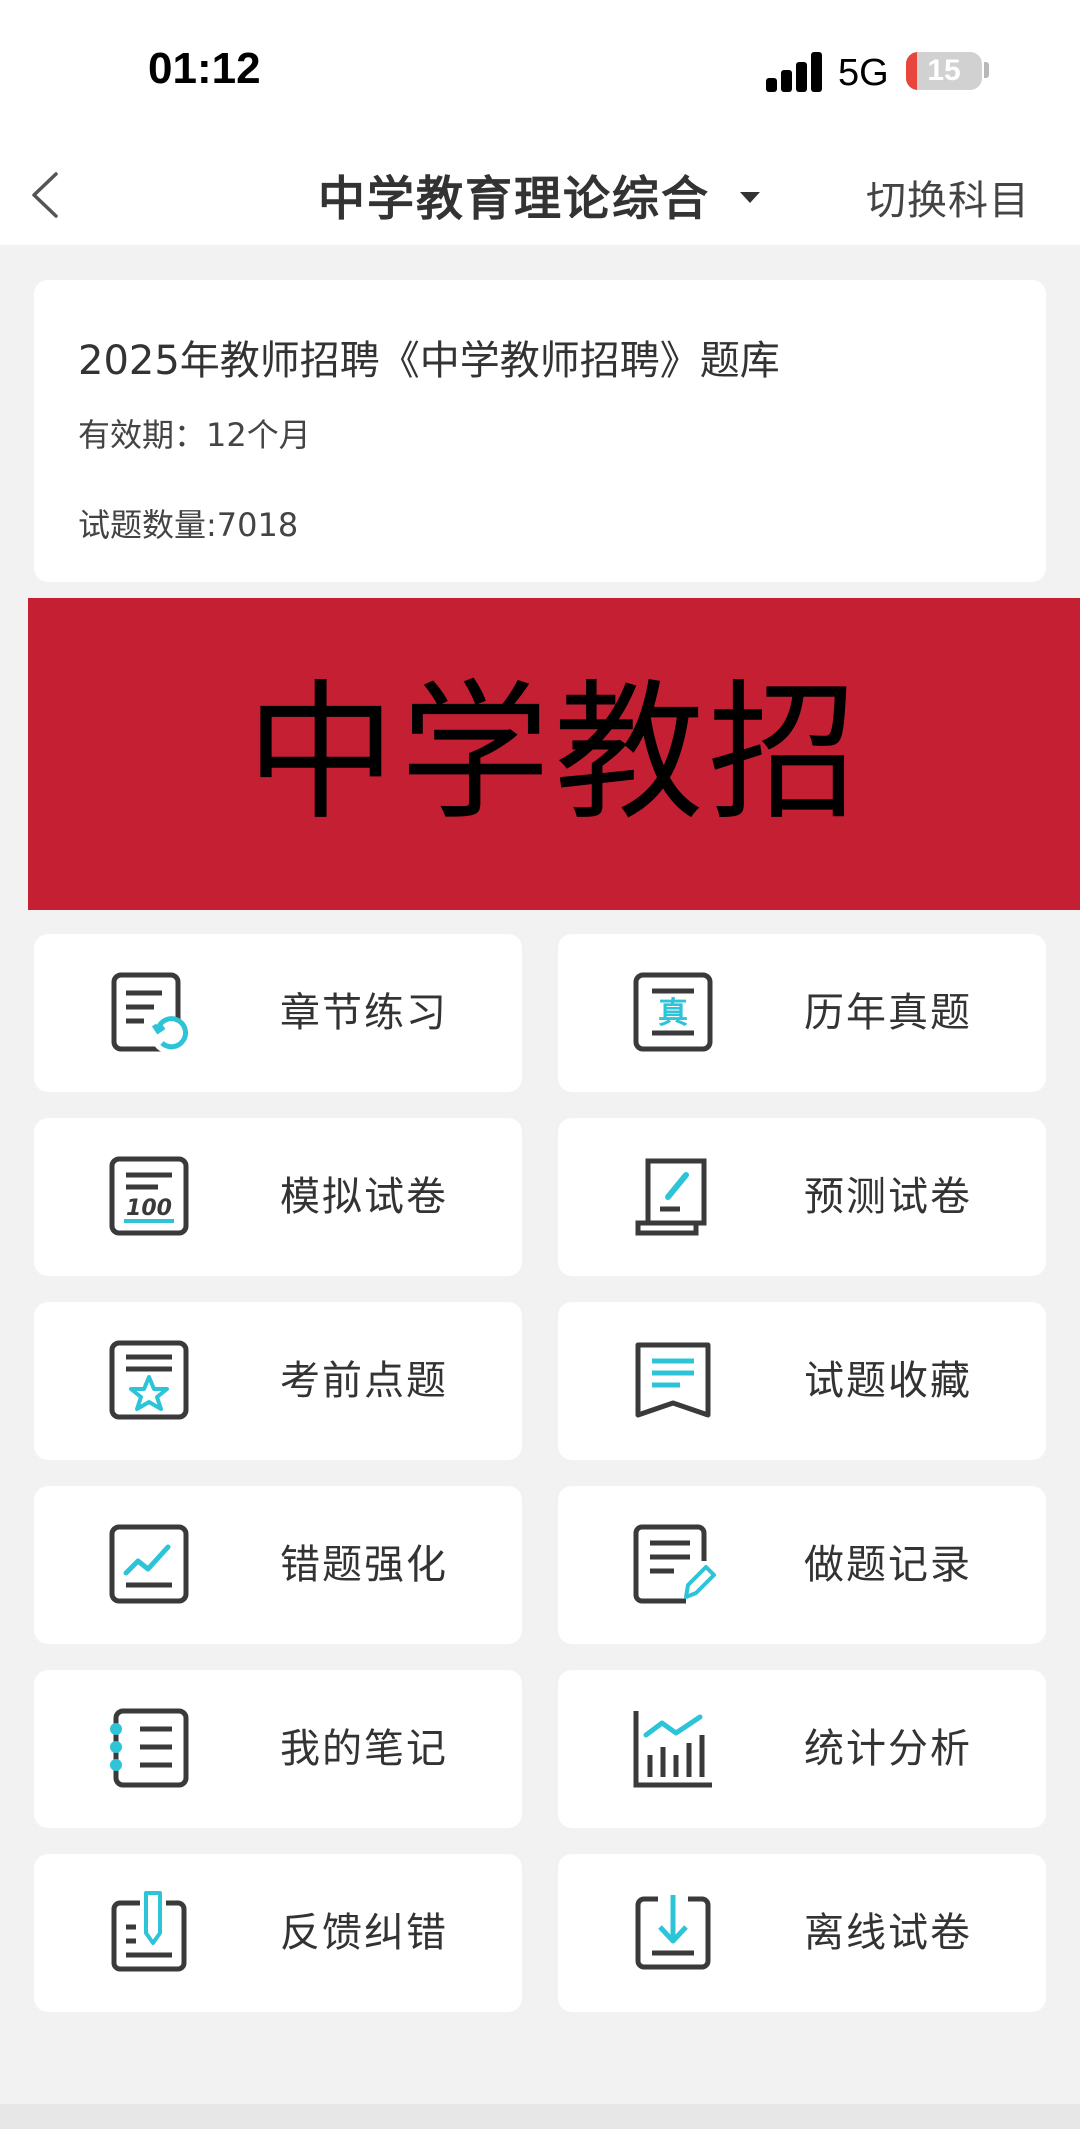 This screenshot has width=1080, height=2129. What do you see at coordinates (429, 361) in the screenshot?
I see `question-bank-title: 2025年教师招聘《中学教师招聘》题库` at bounding box center [429, 361].